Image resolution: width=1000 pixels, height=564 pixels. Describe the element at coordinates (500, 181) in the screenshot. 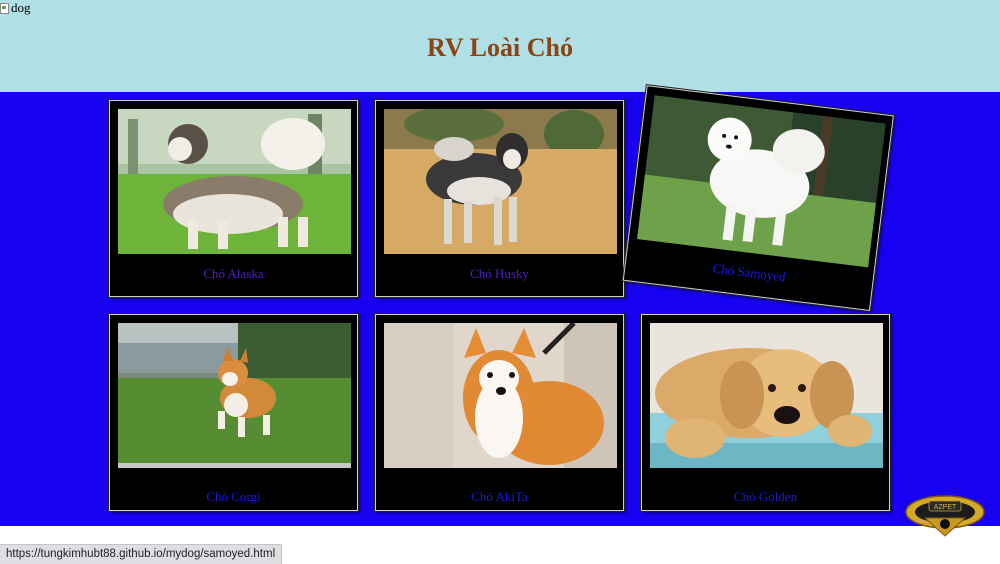

I see `husky-photo` at that location.